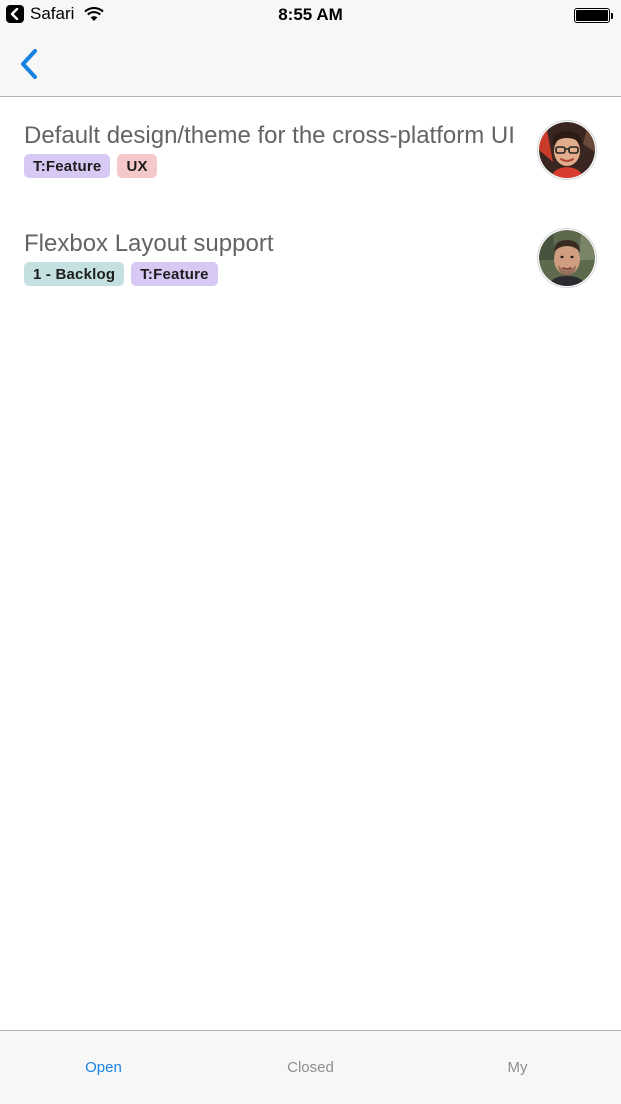 The width and height of the screenshot is (621, 1104). I want to click on chevron-left-icon, so click(29, 64).